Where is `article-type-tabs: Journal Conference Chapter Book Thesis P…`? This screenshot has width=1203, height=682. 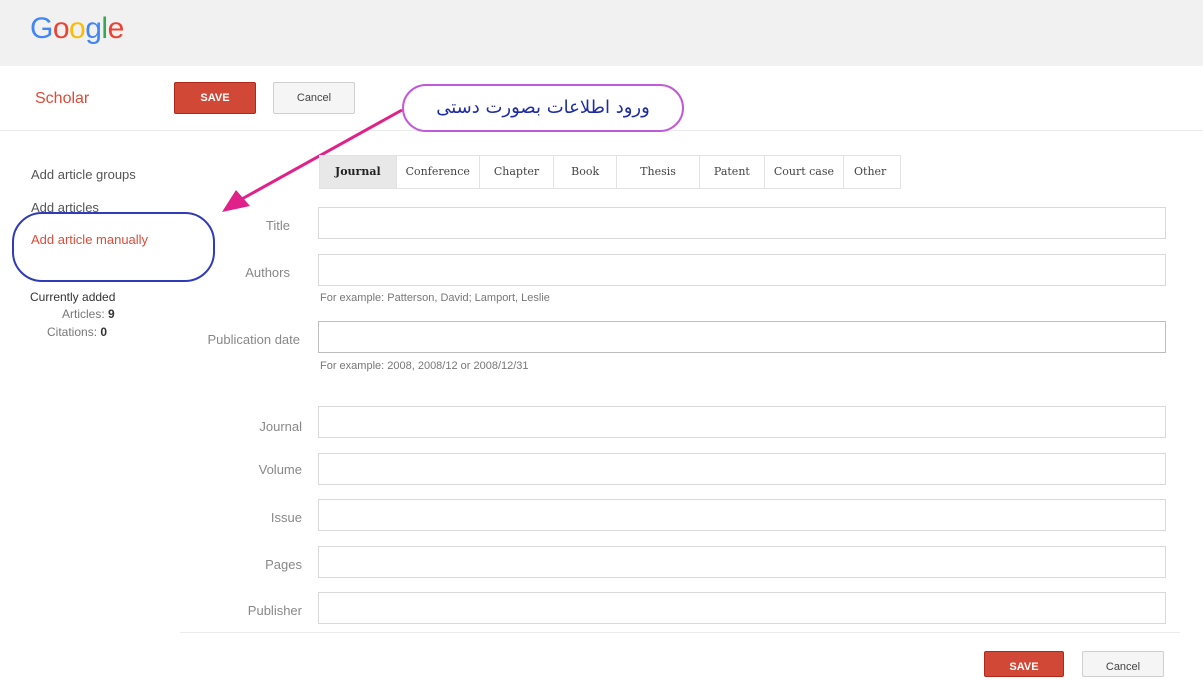
article-type-tabs: Journal Conference Chapter Book Thesis P… is located at coordinates (610, 172).